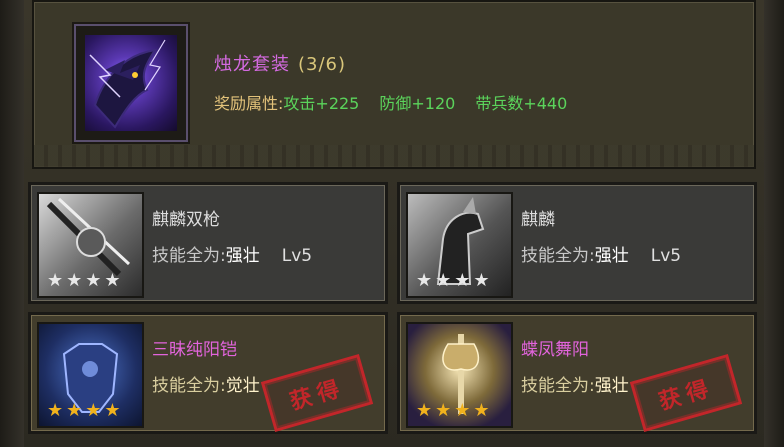 This screenshot has height=447, width=784. I want to click on equipment-card-qilin: ★ ★ ★ ★ 麒麟 技能全为:强壮 Lv5, so click(577, 243).